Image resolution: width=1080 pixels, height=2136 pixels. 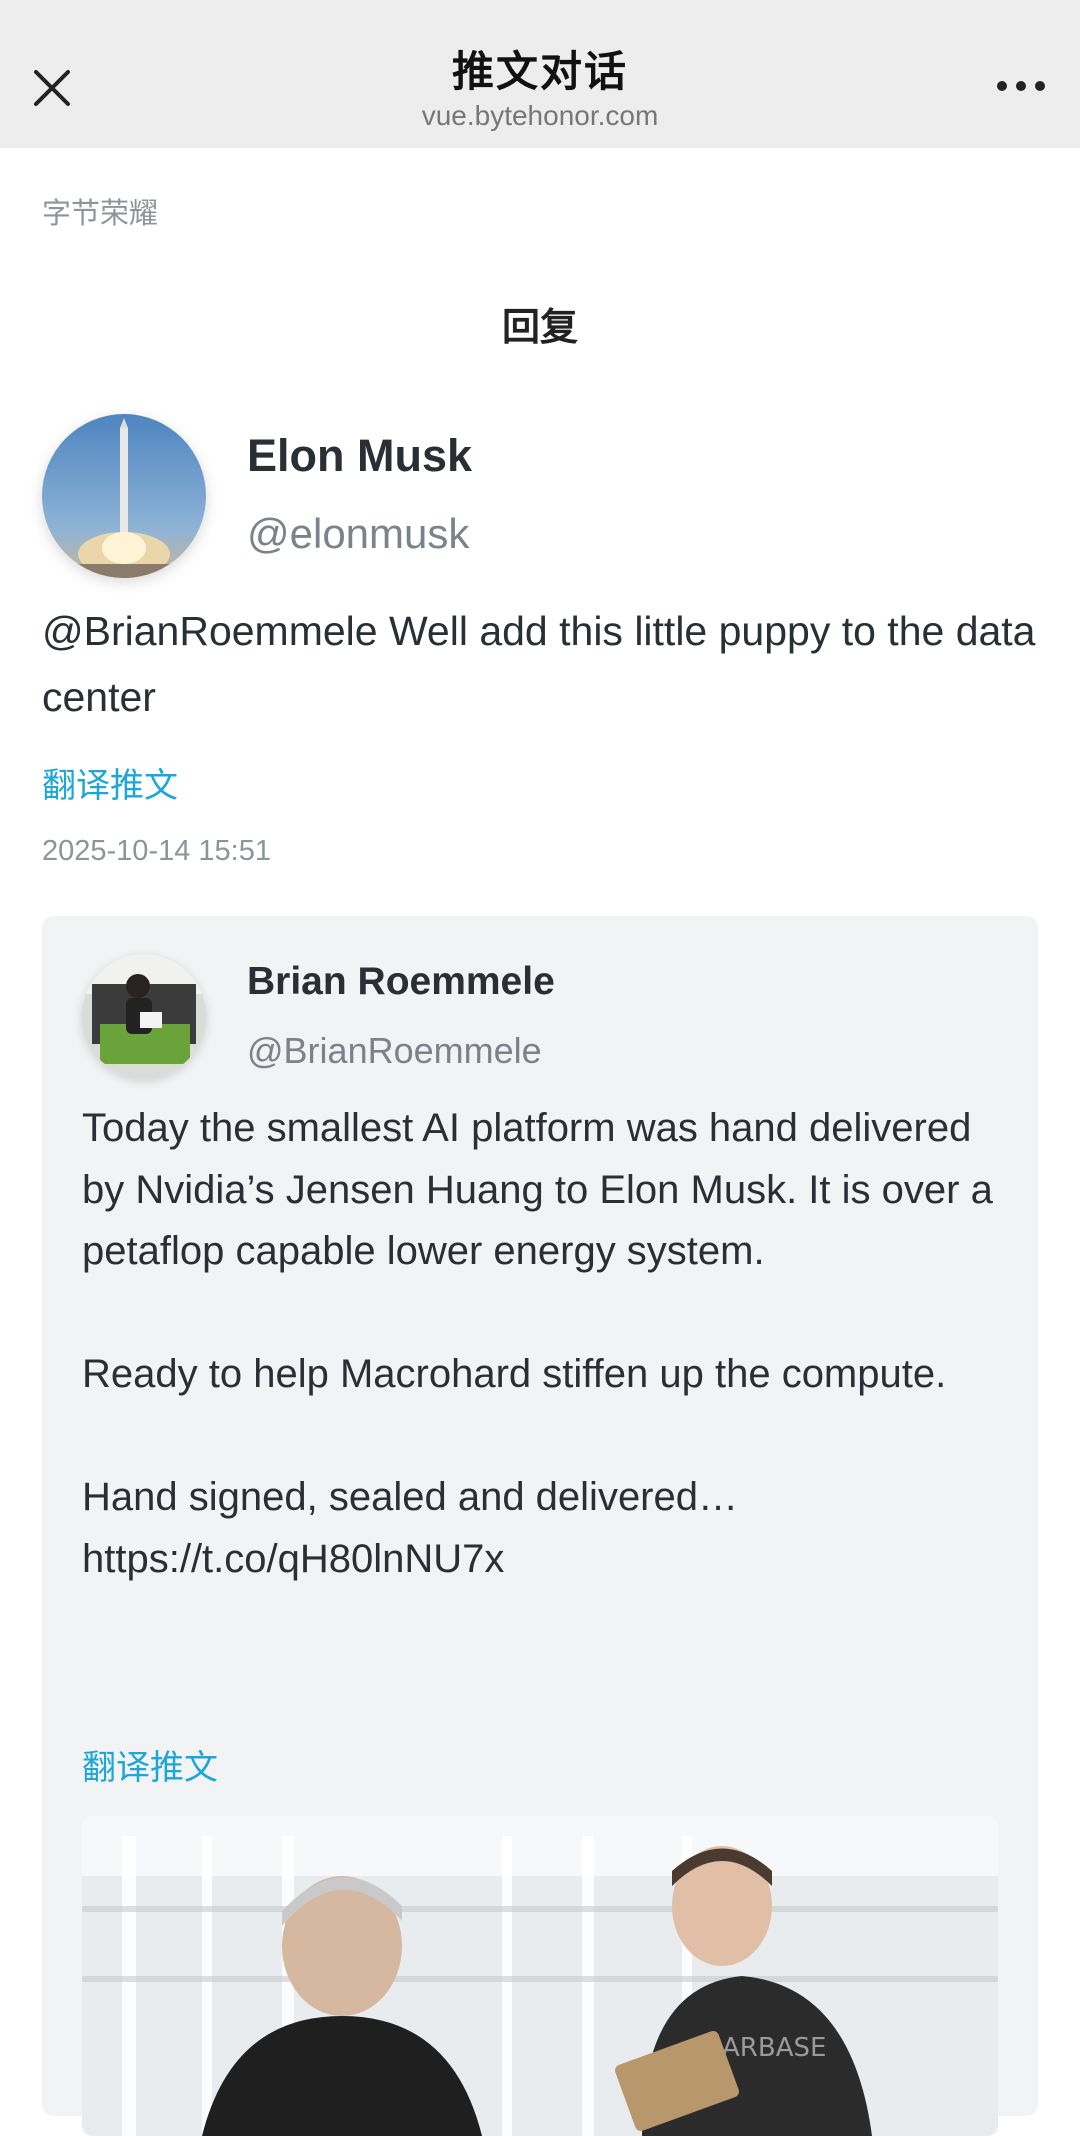 I want to click on more-dots-icon, so click(x=1021, y=86).